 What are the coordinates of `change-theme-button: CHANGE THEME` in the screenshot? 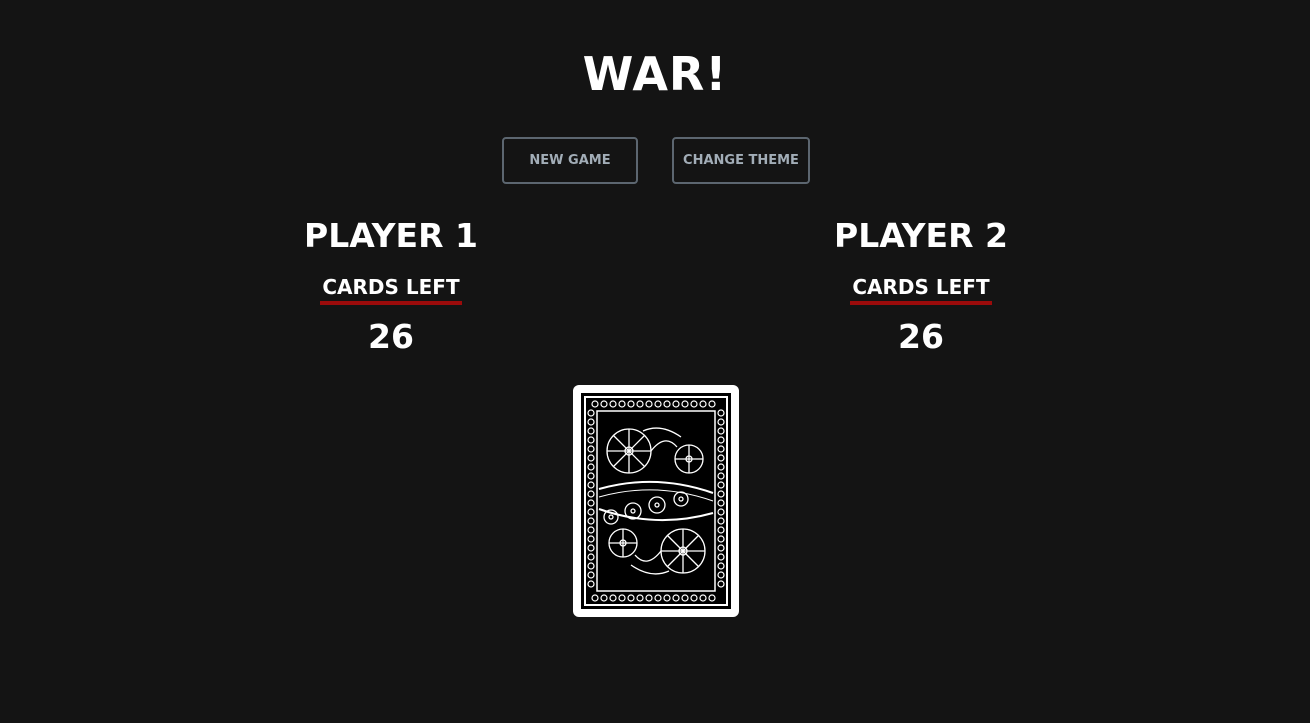 It's located at (741, 160).